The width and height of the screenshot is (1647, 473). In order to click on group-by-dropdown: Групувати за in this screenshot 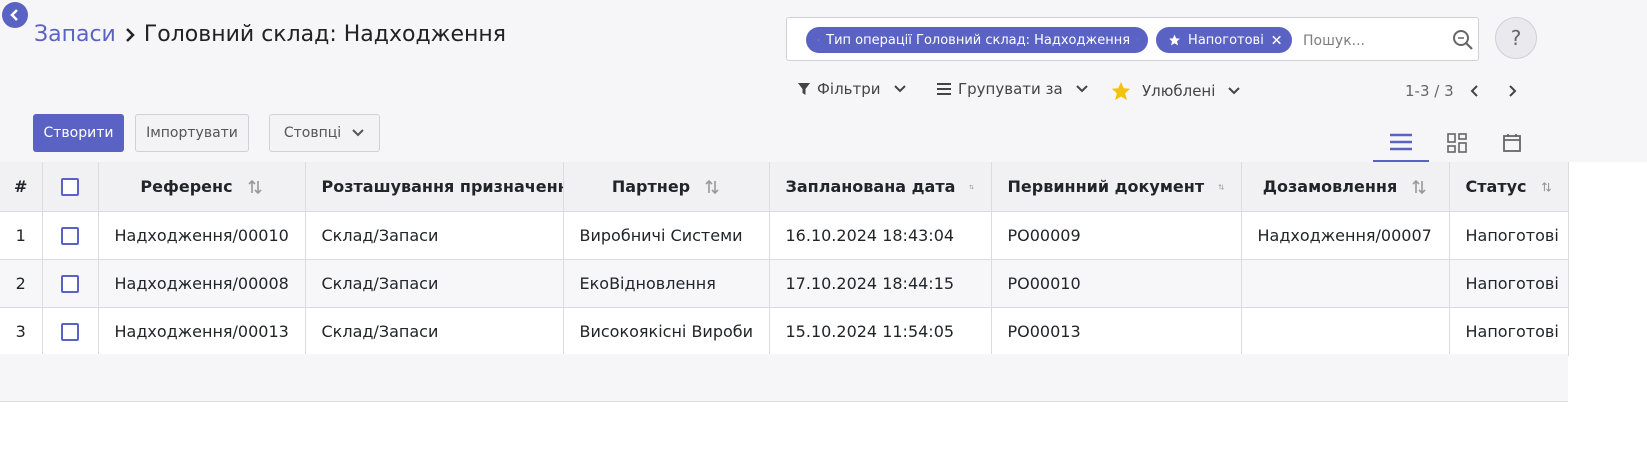, I will do `click(1012, 89)`.